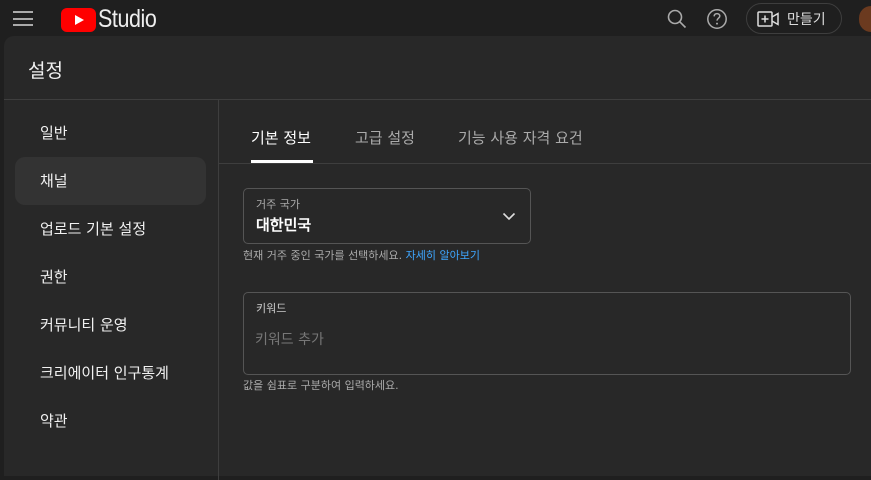  I want to click on sidebar-item-upload-defaults: 업로드 기본 설정, so click(110, 229).